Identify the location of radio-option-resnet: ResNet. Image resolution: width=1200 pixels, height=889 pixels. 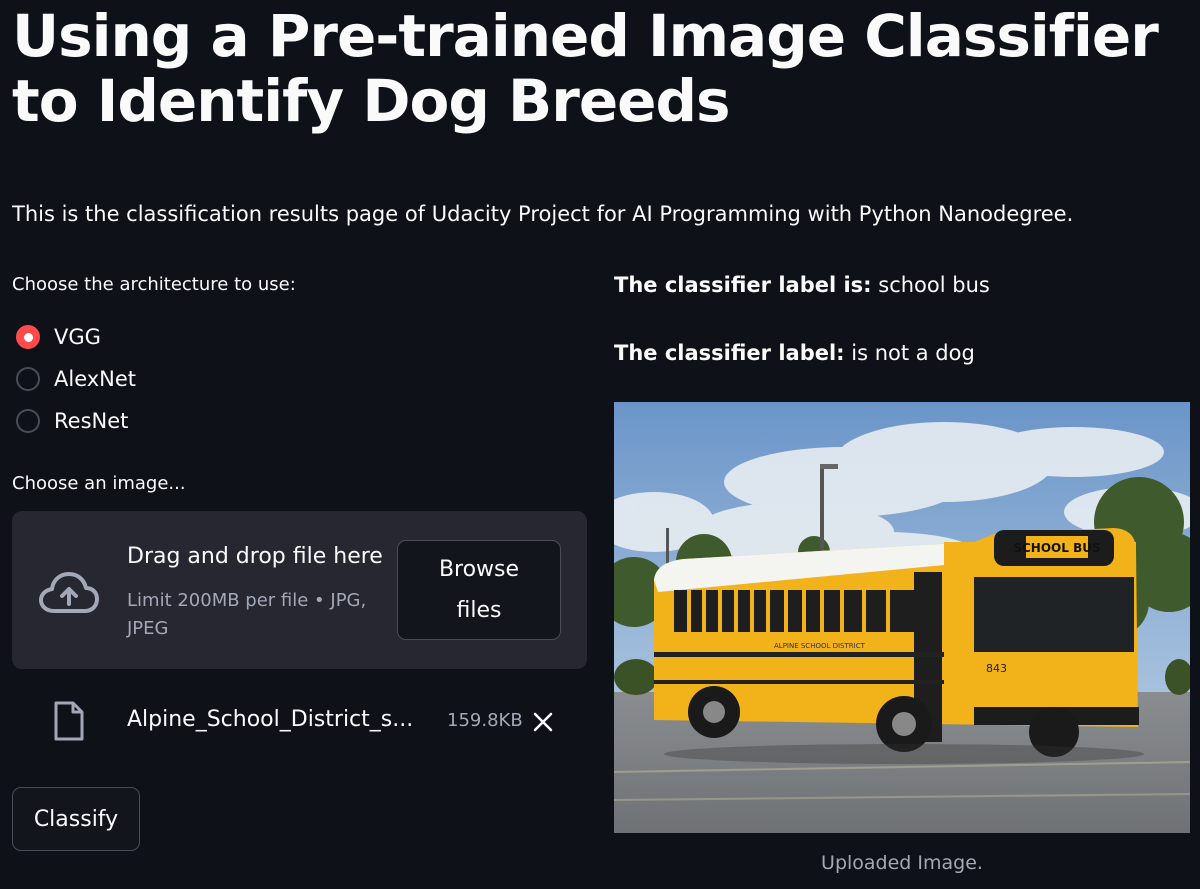
(76, 421).